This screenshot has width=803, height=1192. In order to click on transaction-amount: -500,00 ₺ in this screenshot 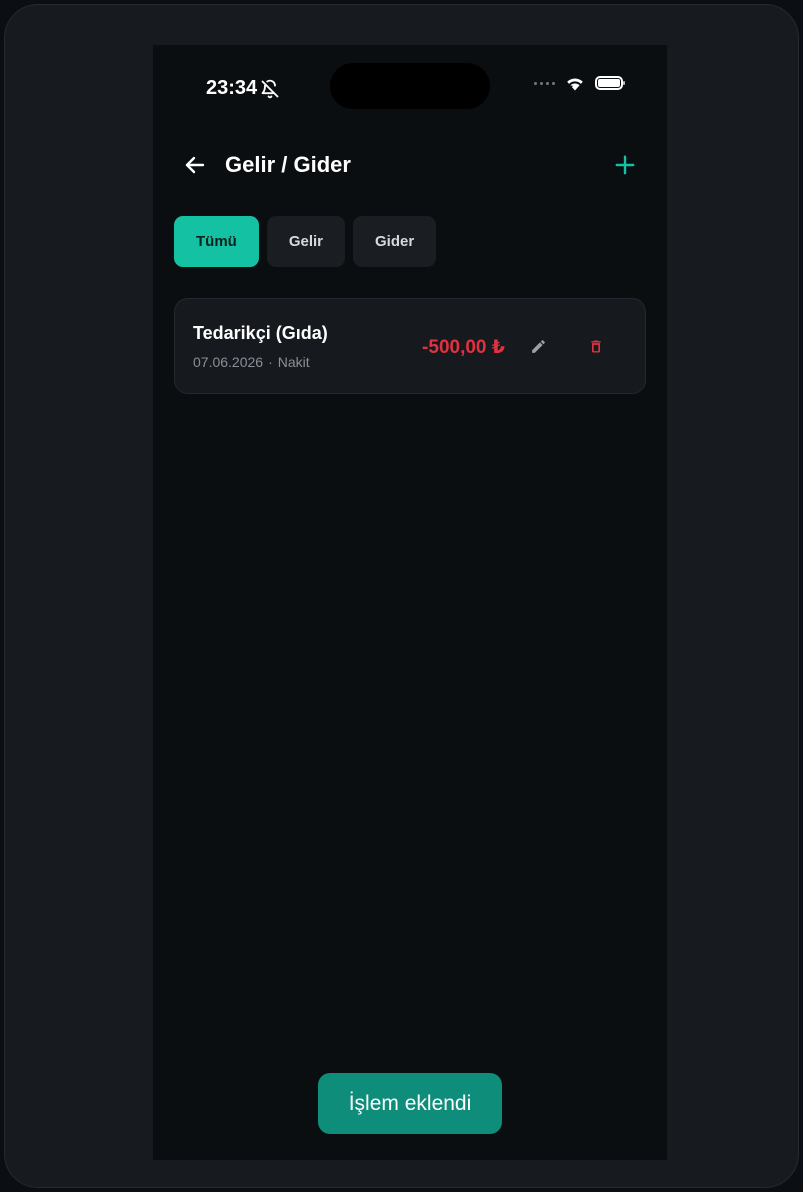, I will do `click(463, 347)`.